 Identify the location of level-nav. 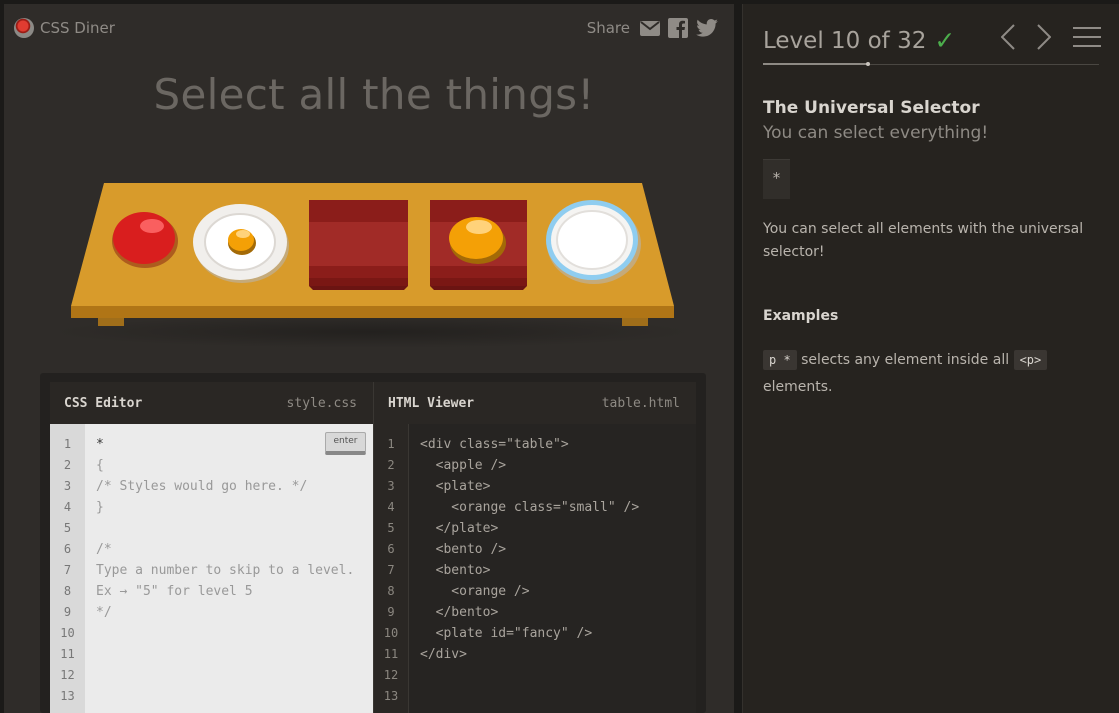
(1050, 39).